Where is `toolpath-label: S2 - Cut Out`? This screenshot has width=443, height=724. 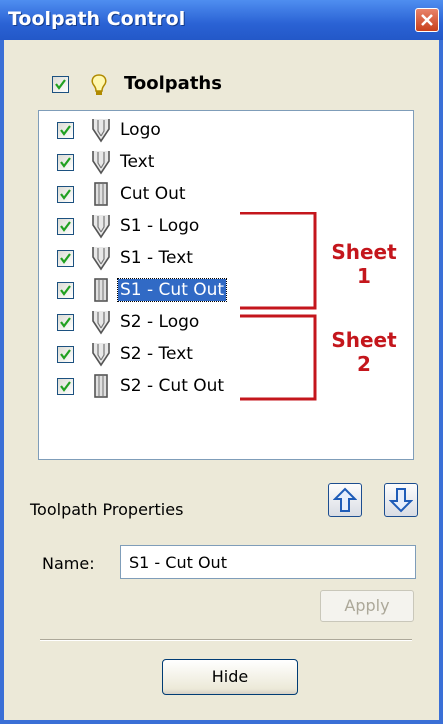
toolpath-label: S2 - Cut Out is located at coordinates (172, 386).